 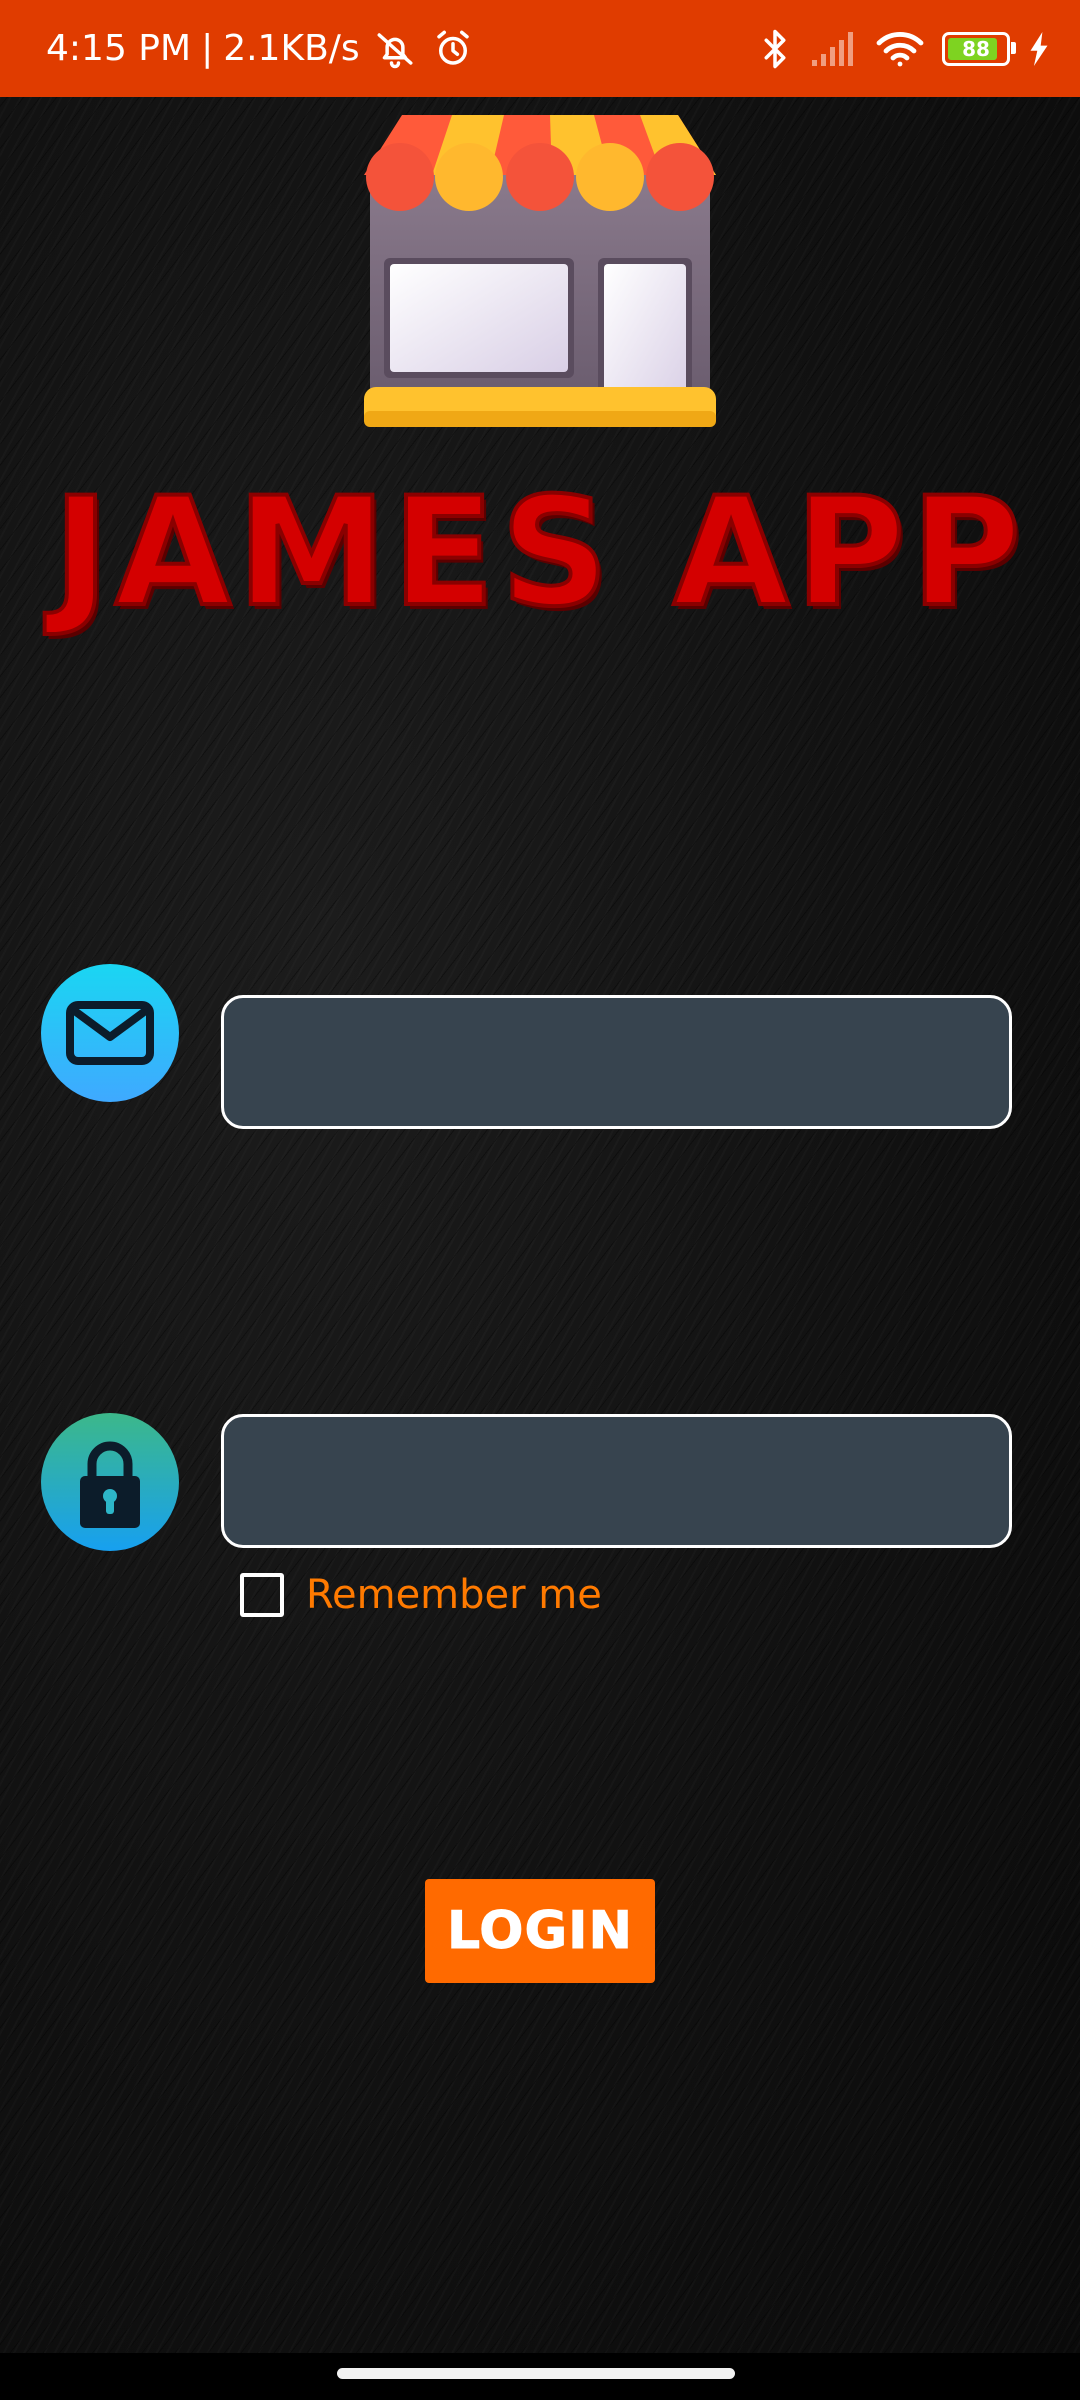 I want to click on password-icon-badge, so click(x=110, y=1482).